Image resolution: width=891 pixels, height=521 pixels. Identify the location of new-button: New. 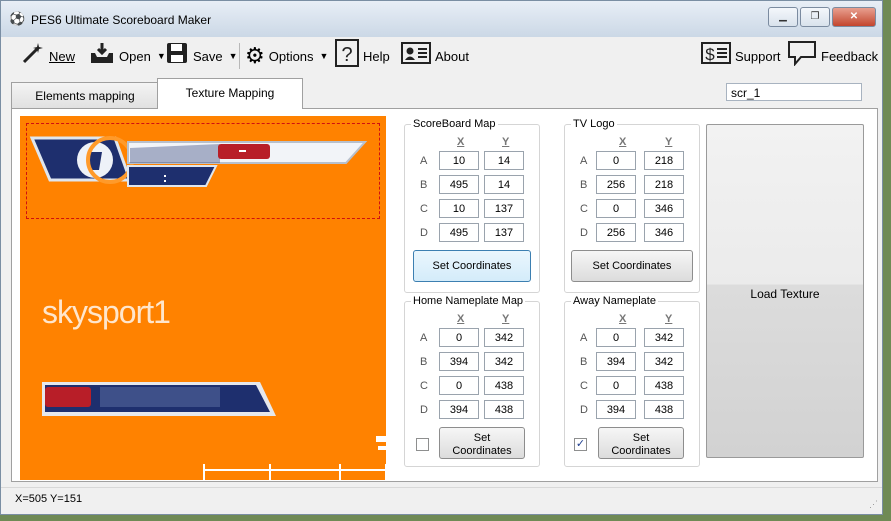
(48, 56).